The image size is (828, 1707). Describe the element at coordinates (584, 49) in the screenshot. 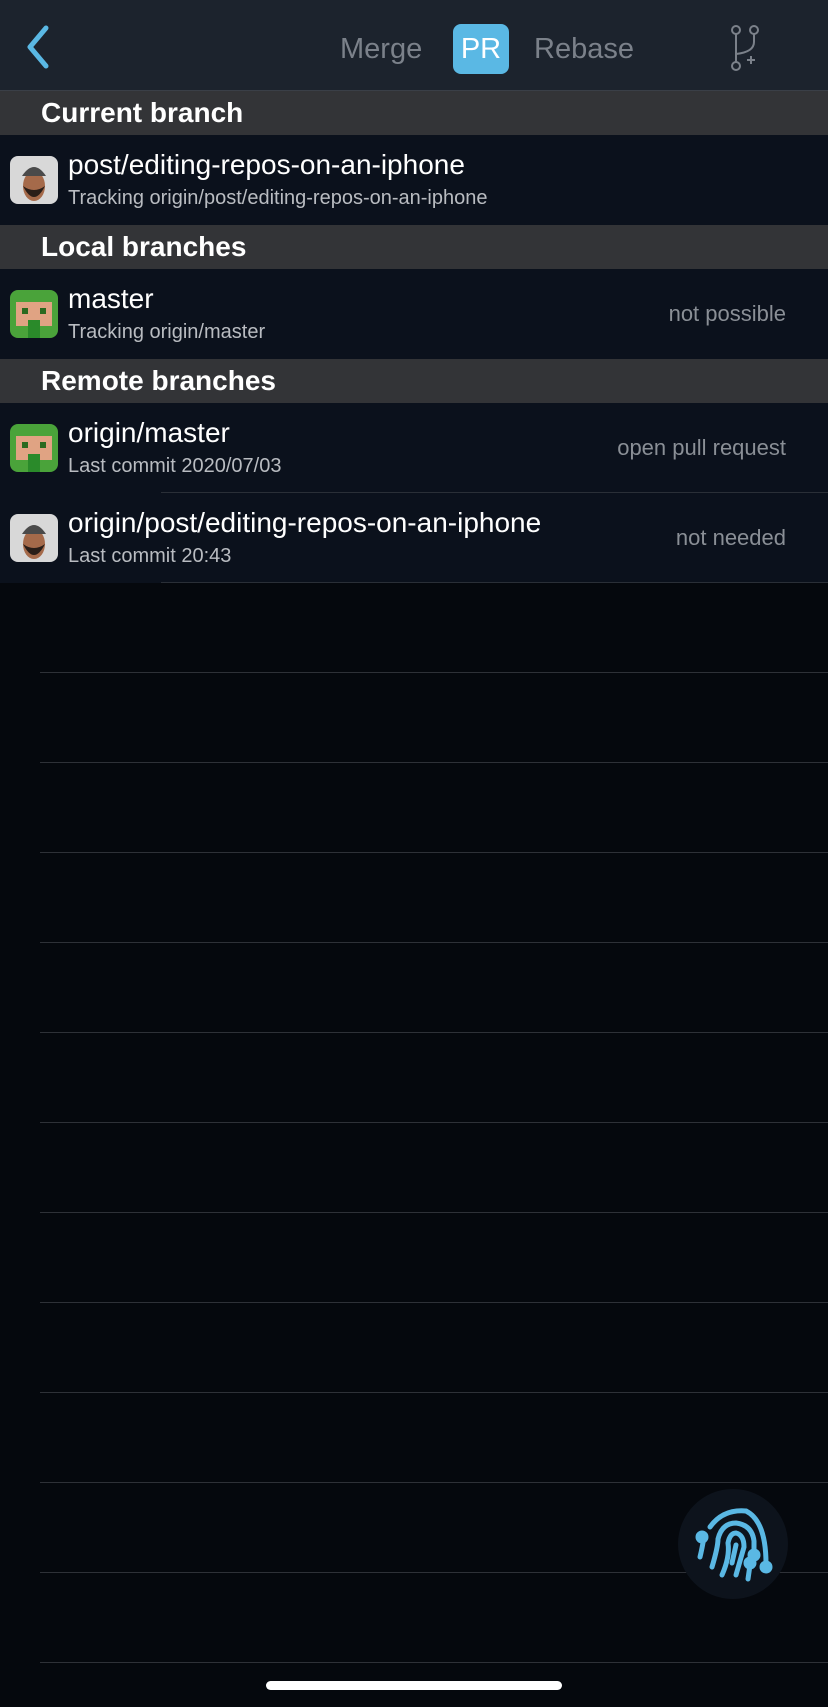

I see `segment-rebase: Rebase` at that location.